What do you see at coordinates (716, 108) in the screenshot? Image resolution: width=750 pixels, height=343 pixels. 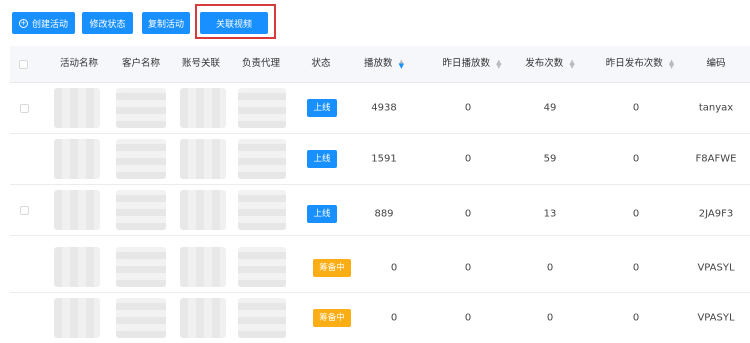 I see `code-cell: tanyax` at bounding box center [716, 108].